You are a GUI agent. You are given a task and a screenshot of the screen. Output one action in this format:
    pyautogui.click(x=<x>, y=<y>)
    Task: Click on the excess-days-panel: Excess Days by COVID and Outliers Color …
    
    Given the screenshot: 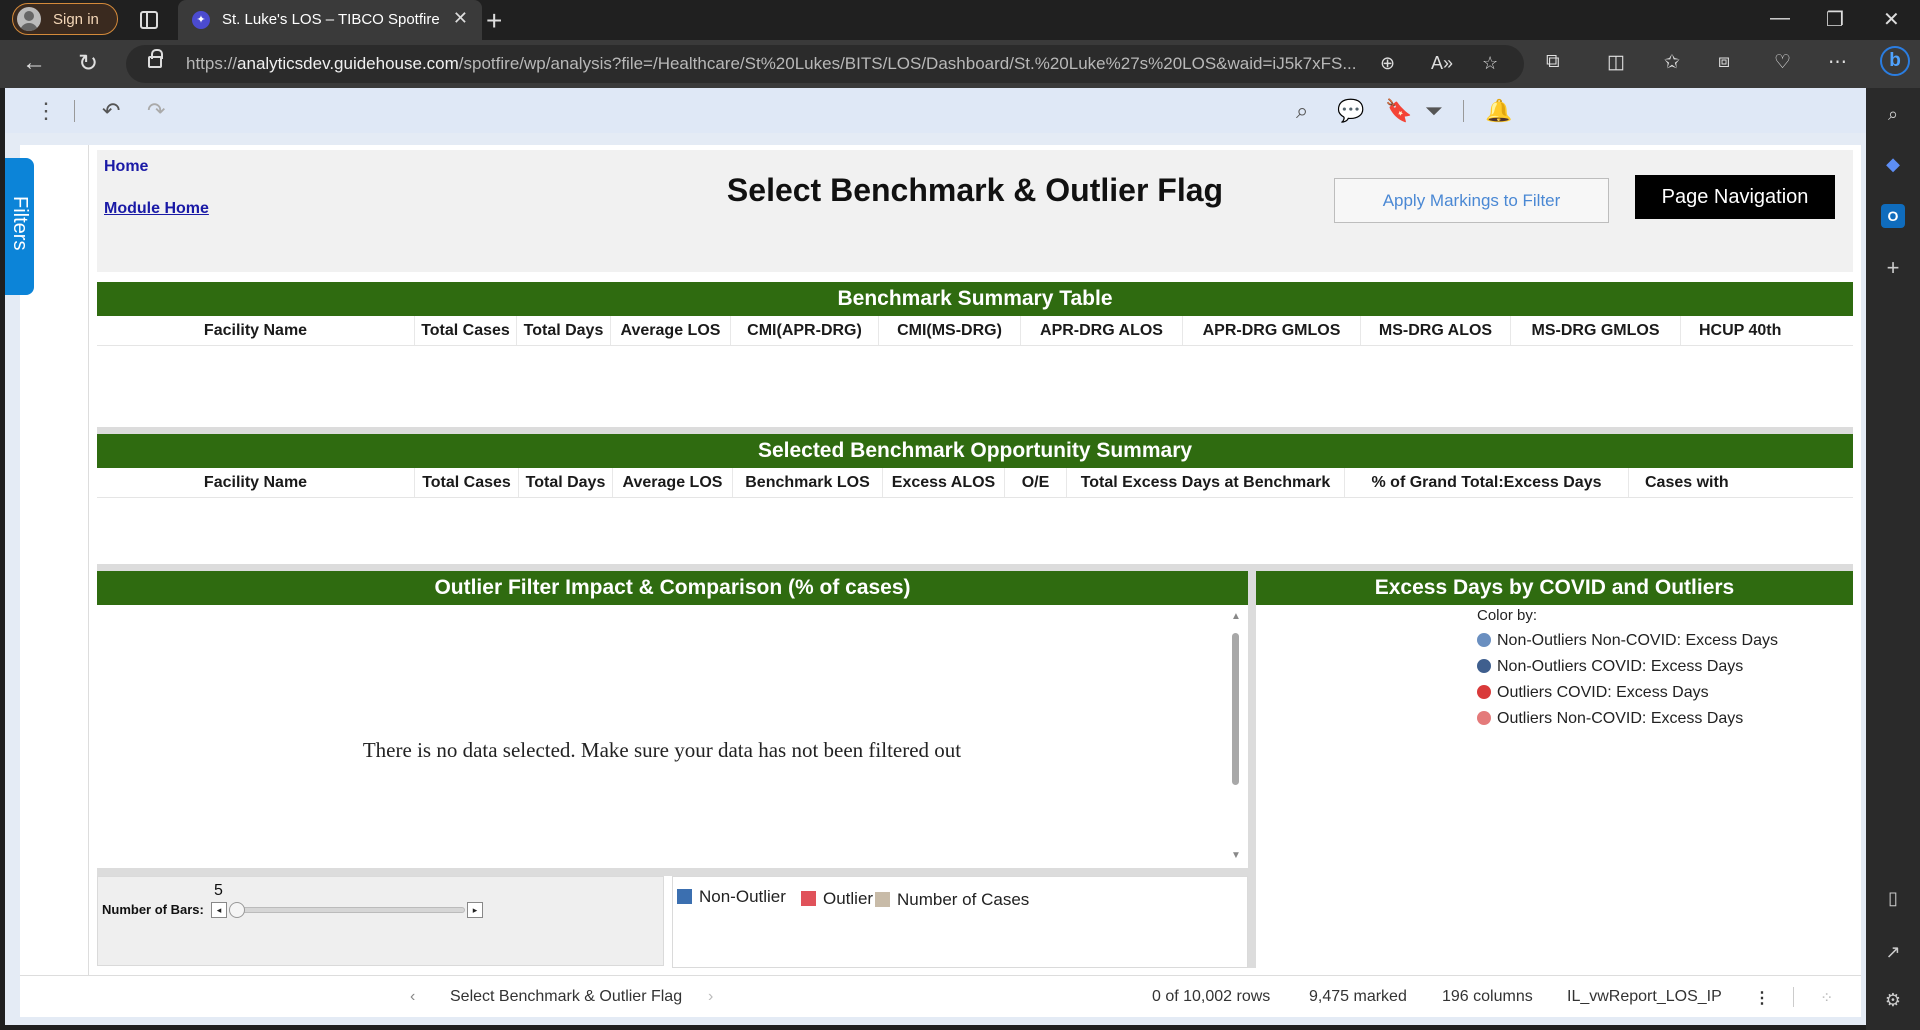 What is the action you would take?
    pyautogui.click(x=1554, y=769)
    